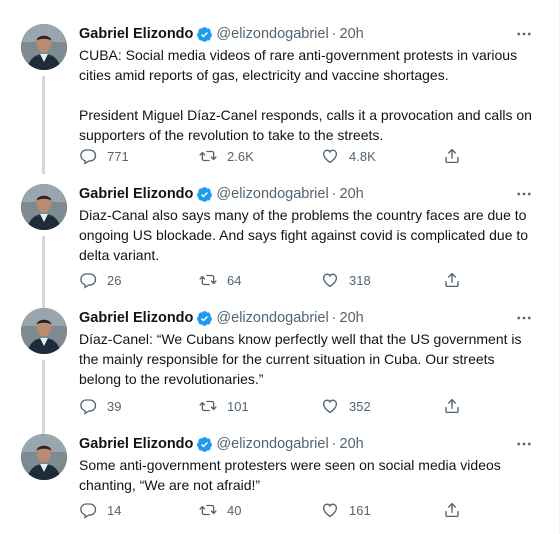 This screenshot has height=534, width=560. What do you see at coordinates (104, 156) in the screenshot?
I see `reply-button: 771` at bounding box center [104, 156].